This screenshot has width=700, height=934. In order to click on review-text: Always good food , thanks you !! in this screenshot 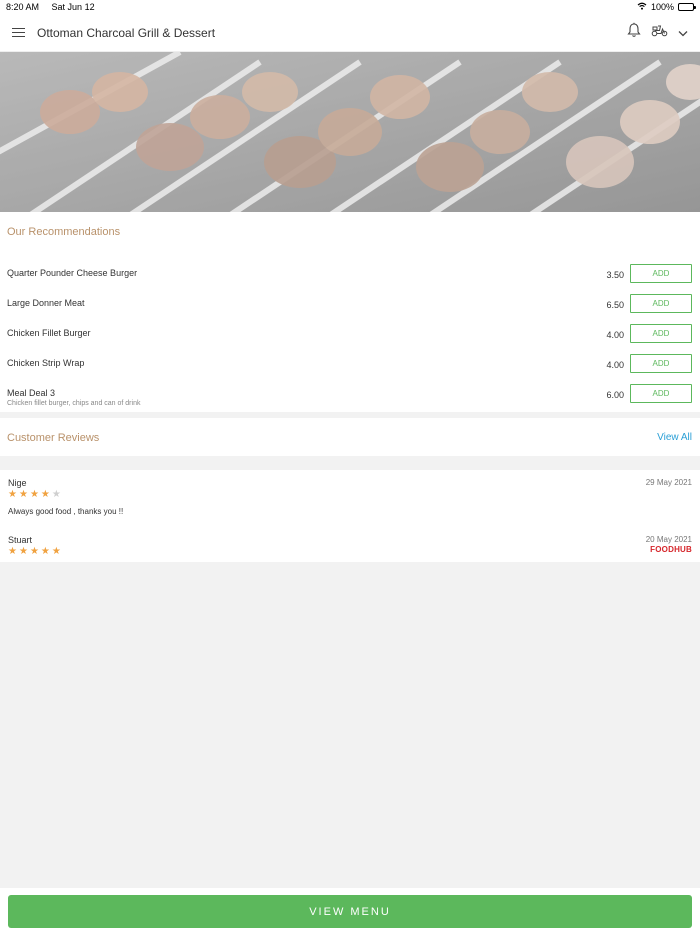, I will do `click(66, 511)`.